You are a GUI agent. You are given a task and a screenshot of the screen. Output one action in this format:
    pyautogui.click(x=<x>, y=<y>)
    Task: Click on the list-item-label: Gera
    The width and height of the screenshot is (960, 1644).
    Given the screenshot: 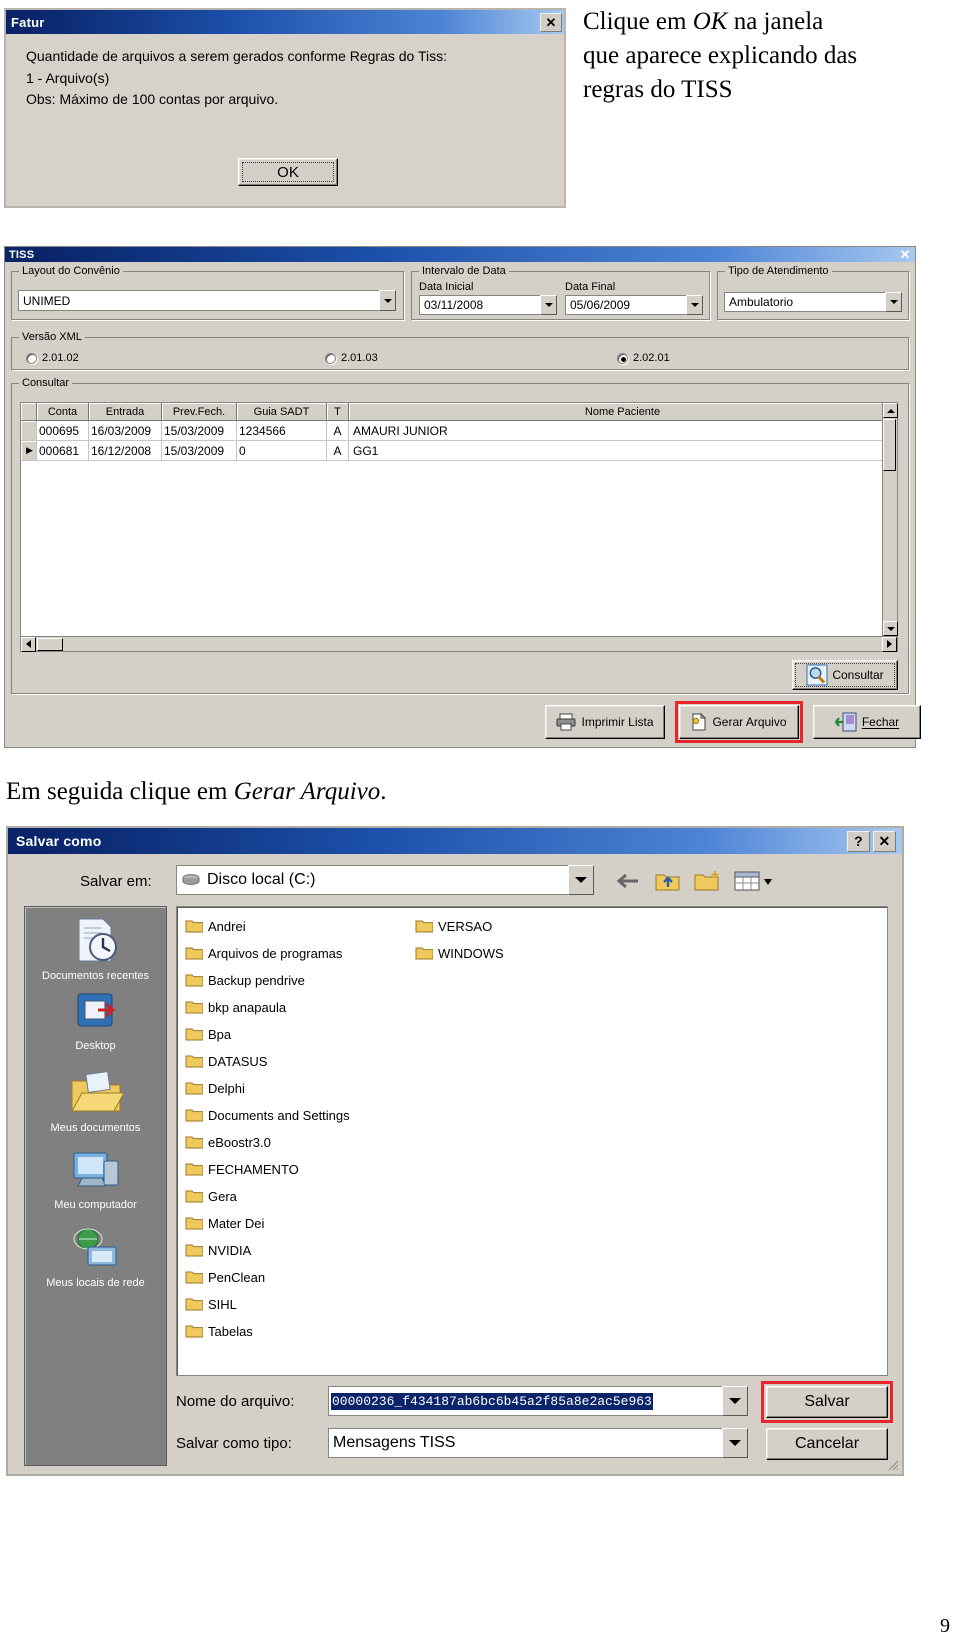 What is the action you would take?
    pyautogui.click(x=222, y=1196)
    